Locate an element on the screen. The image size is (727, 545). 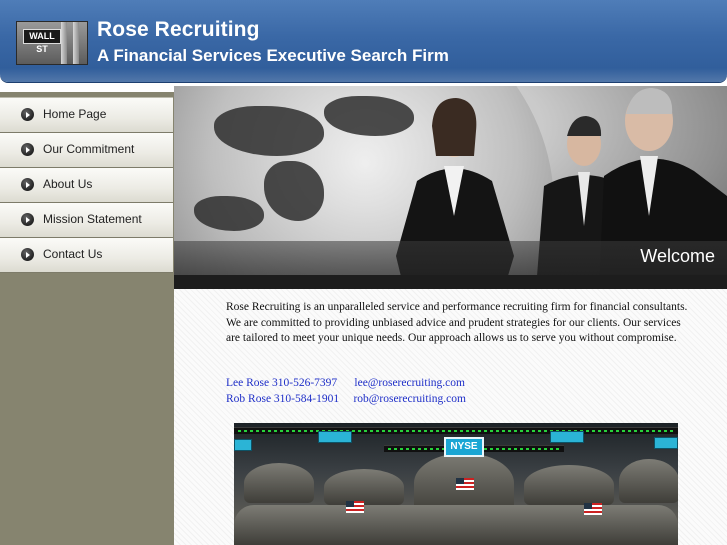
nyse-sign: NYSE is located at coordinates (464, 447).